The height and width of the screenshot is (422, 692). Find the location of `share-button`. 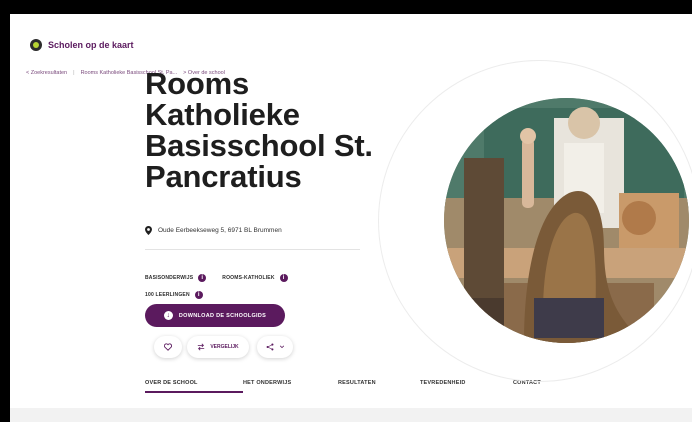

share-button is located at coordinates (275, 347).